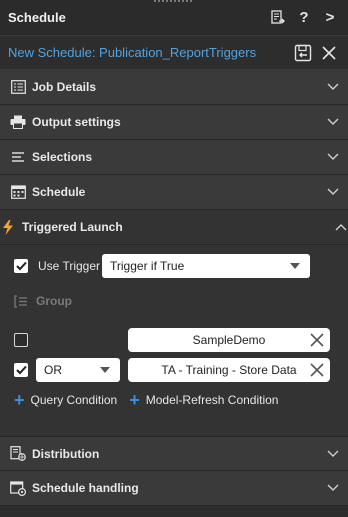 The image size is (348, 517). I want to click on section-schedule-handling: Schedule handling, so click(174, 488).